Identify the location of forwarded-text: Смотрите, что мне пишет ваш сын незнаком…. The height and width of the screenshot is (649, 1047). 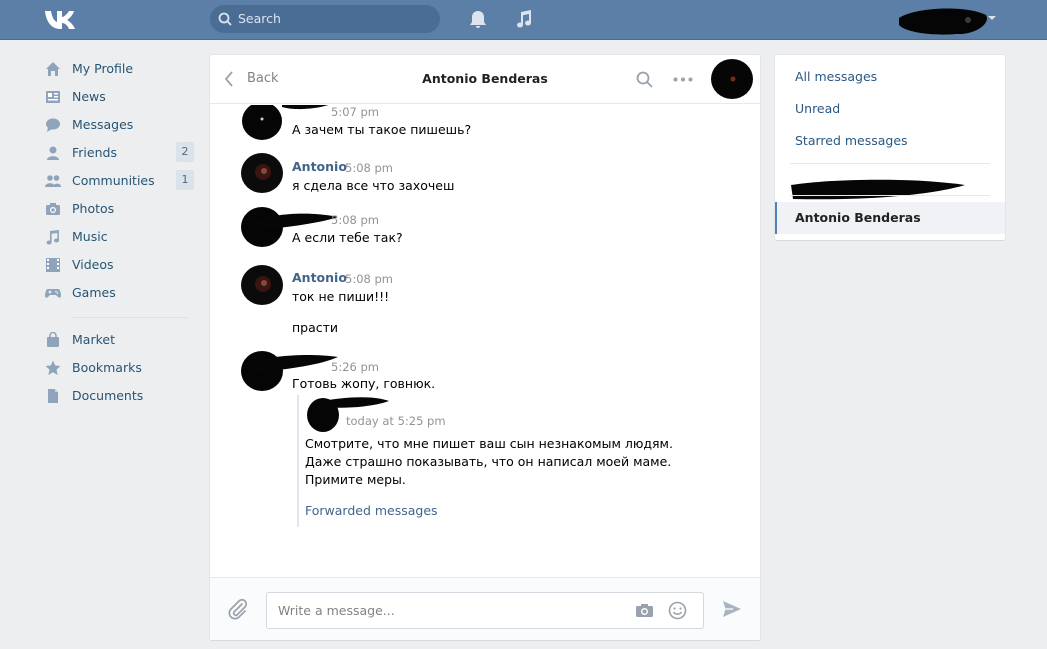
(489, 462).